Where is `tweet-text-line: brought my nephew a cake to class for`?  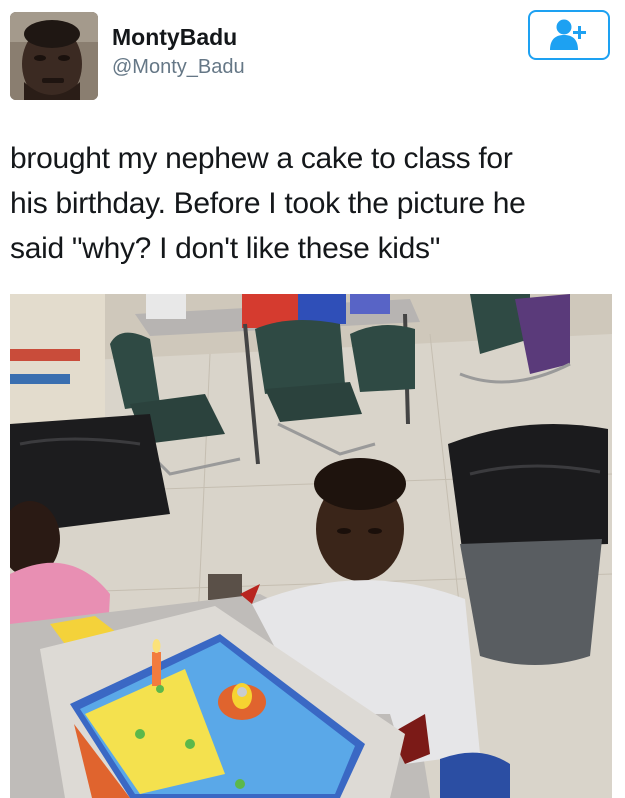 tweet-text-line: brought my nephew a cake to class for is located at coordinates (261, 158).